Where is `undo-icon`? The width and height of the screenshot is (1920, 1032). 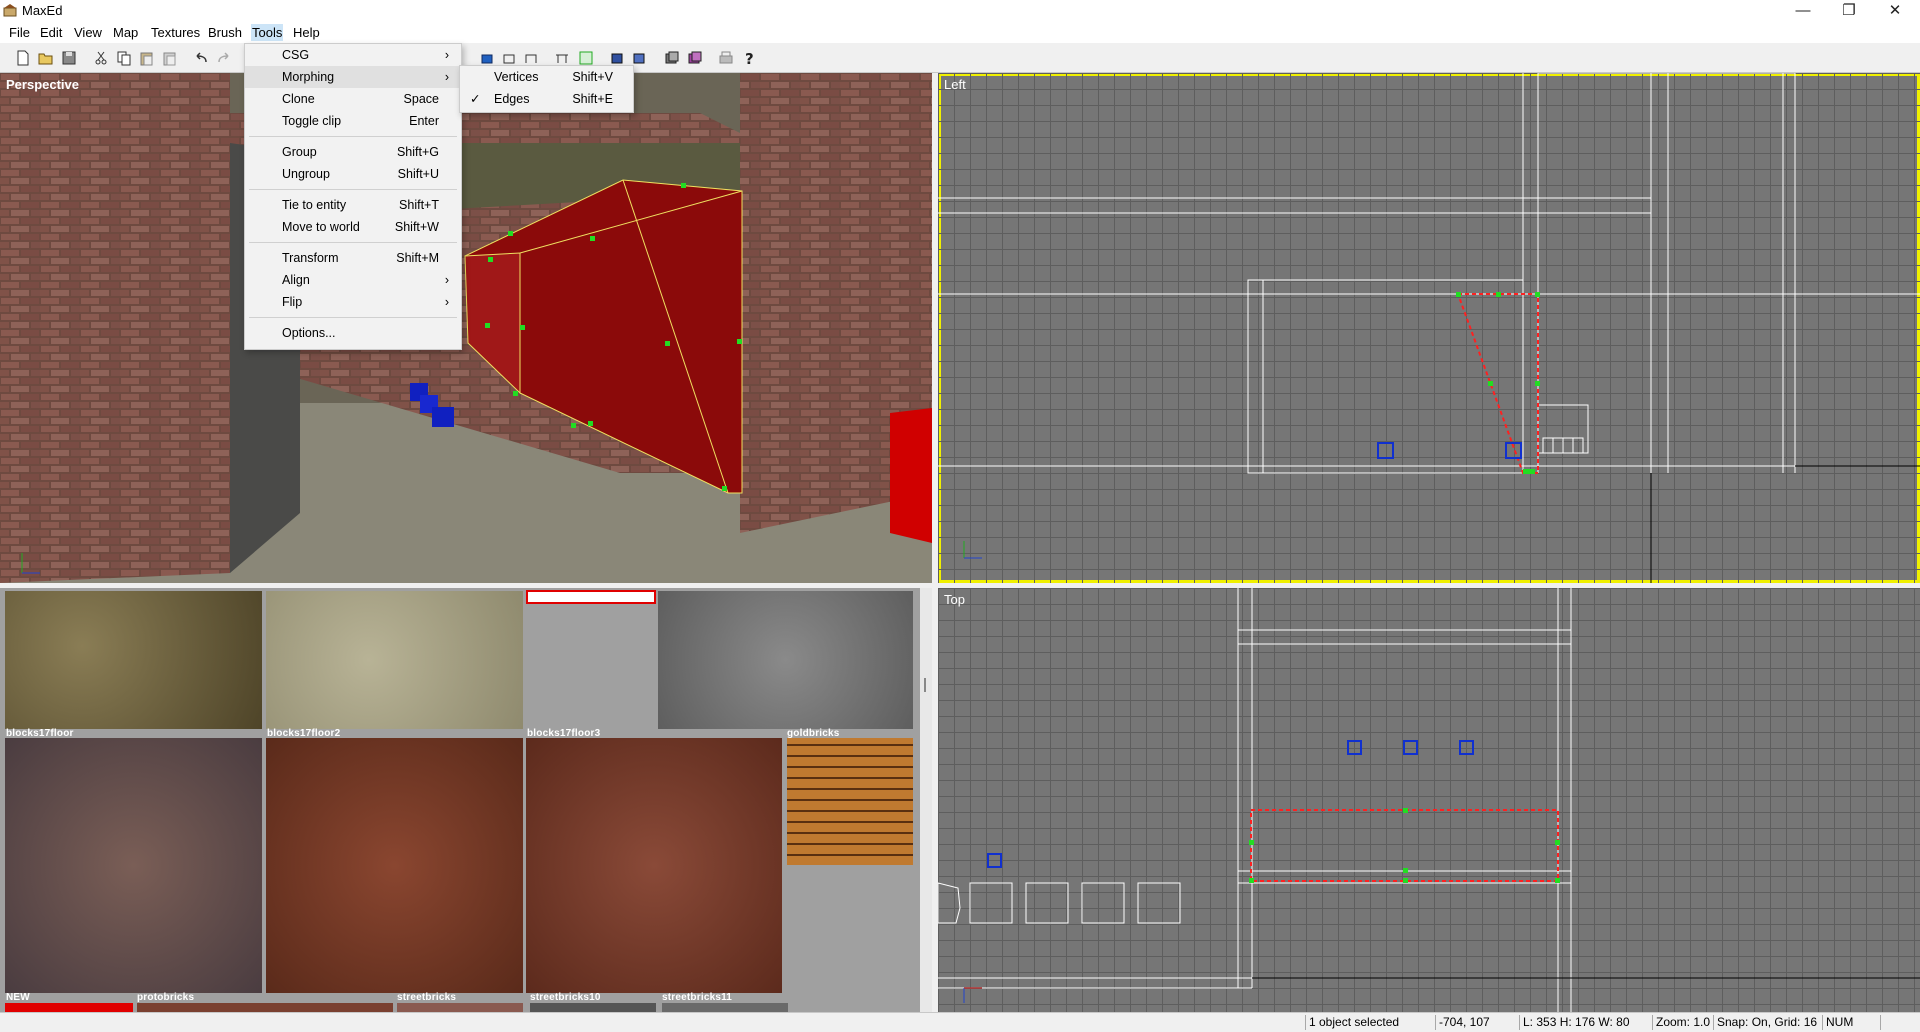
undo-icon is located at coordinates (201, 58).